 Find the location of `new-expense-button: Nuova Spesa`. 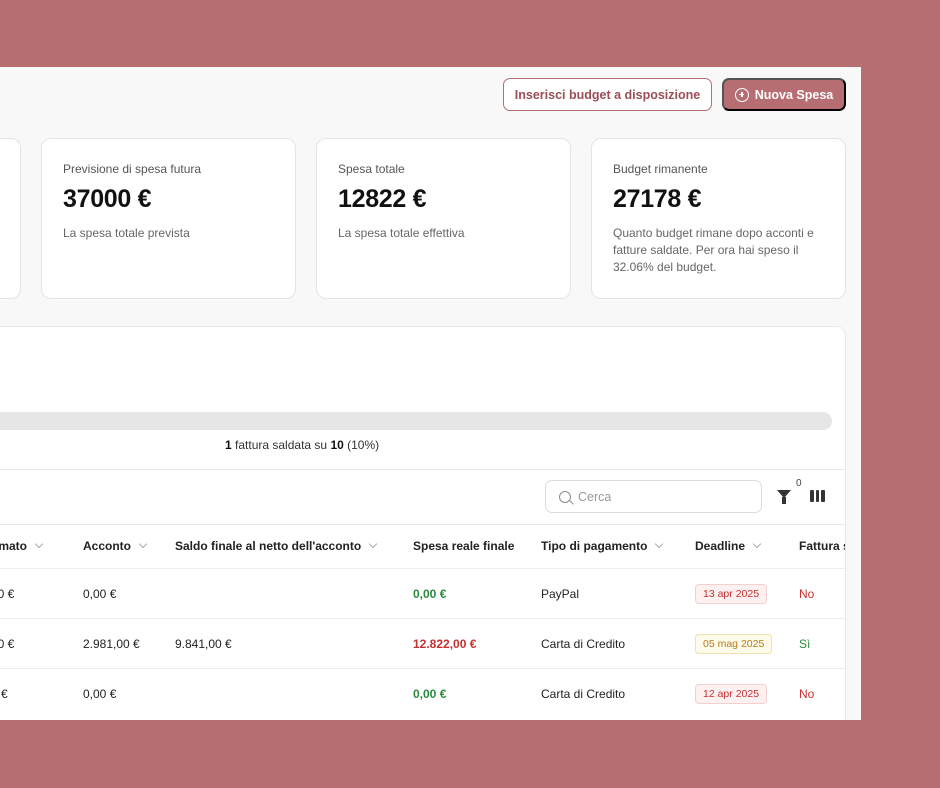

new-expense-button: Nuova Spesa is located at coordinates (784, 94).